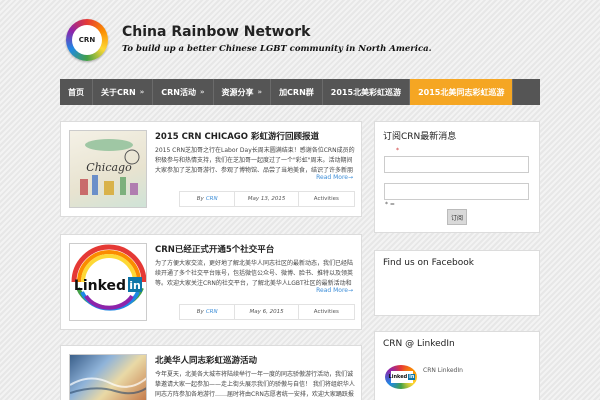 The image size is (600, 400). Describe the element at coordinates (420, 137) in the screenshot. I see `subscribe-title: 订阅CRN最新消息` at that location.